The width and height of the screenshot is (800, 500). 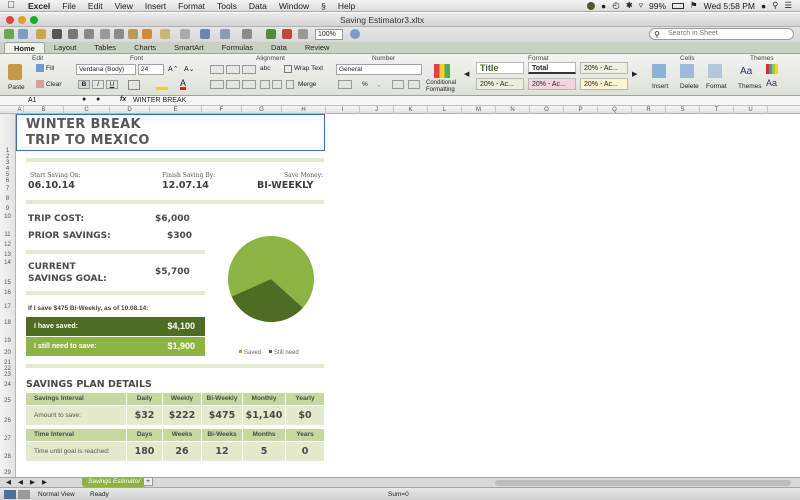 What do you see at coordinates (237, 47) in the screenshot?
I see `tab-formulas: Formulas` at bounding box center [237, 47].